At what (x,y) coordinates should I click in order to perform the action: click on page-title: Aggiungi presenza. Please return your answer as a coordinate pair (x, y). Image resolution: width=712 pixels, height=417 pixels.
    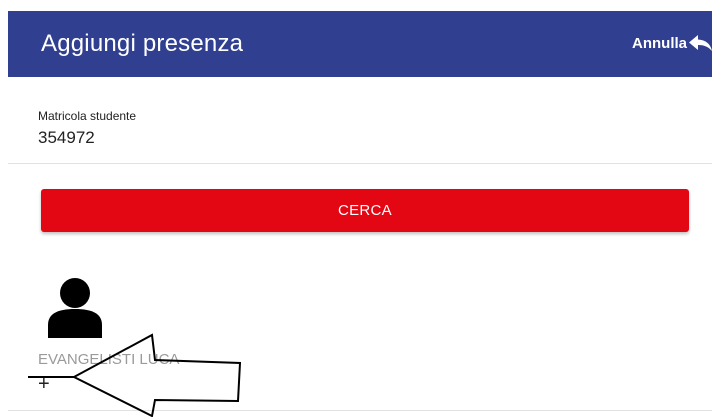
    Looking at the image, I should click on (142, 43).